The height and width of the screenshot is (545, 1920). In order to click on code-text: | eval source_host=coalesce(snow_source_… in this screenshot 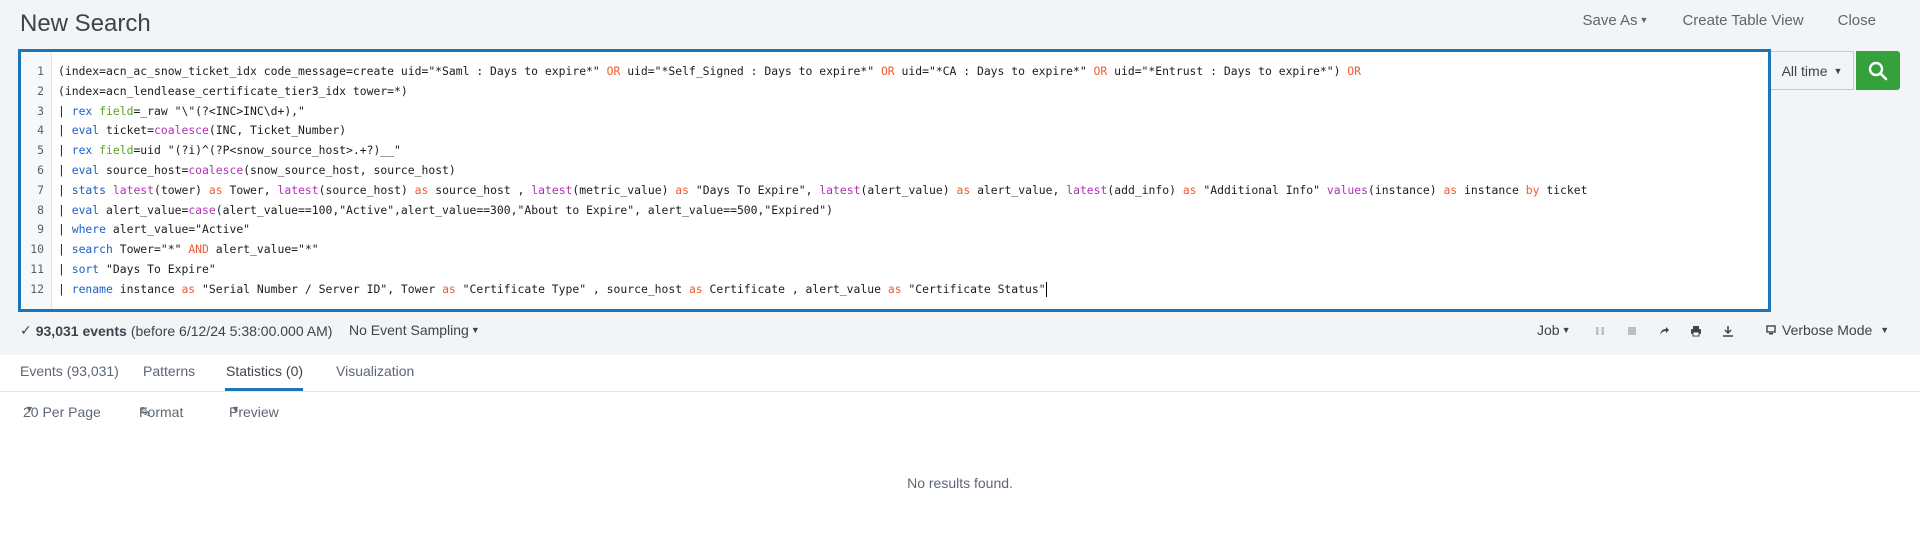, I will do `click(254, 171)`.